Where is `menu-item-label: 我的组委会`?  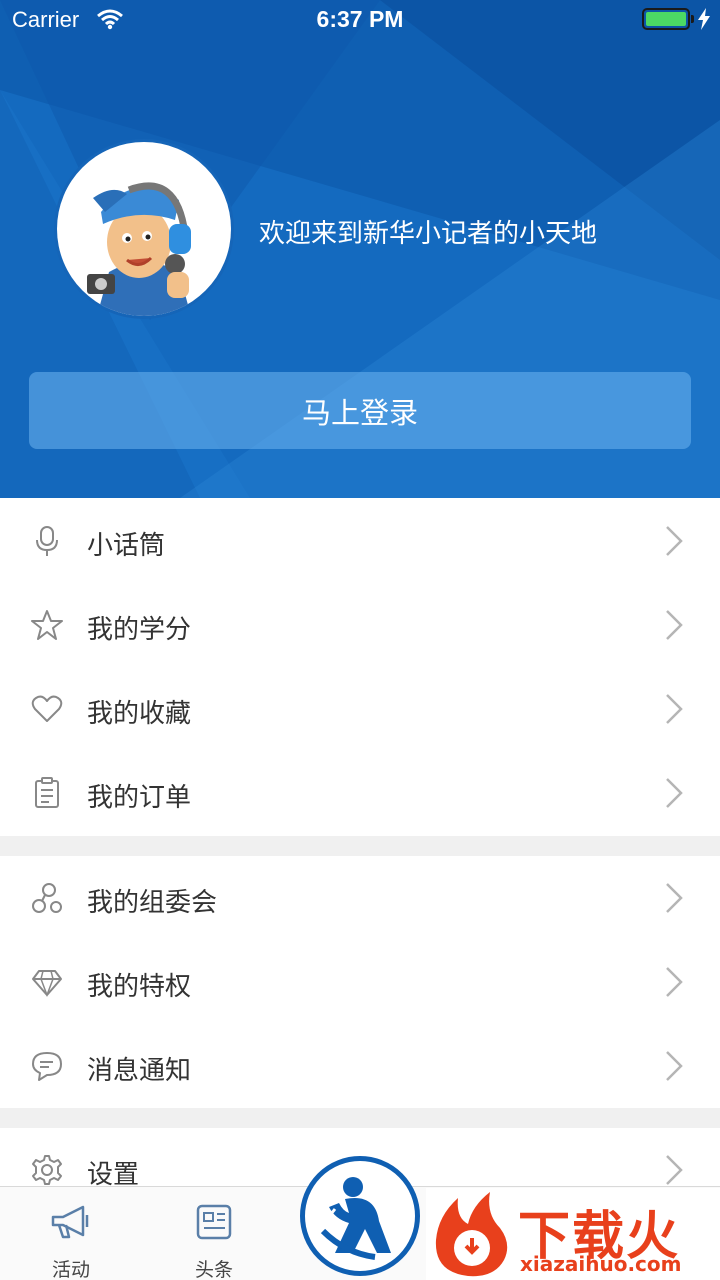 menu-item-label: 我的组委会 is located at coordinates (152, 903).